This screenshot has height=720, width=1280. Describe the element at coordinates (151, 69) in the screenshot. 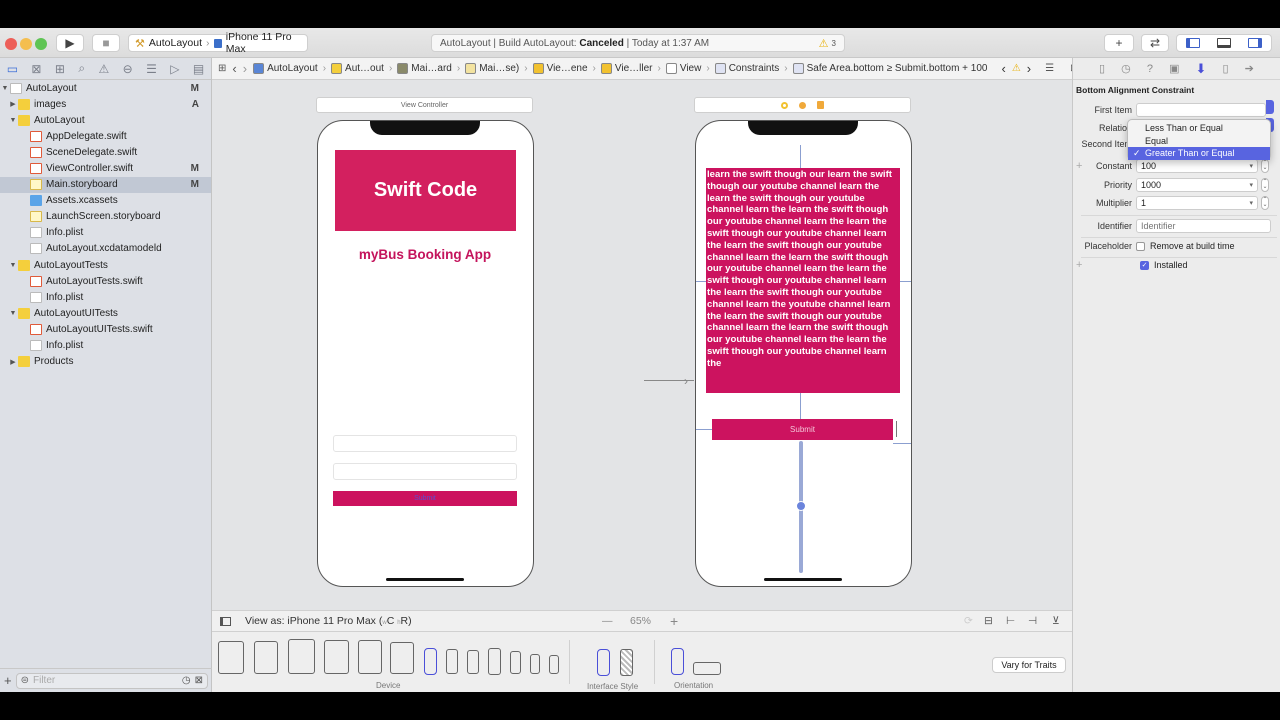

I see `debug-navigator-icon: ☰` at that location.